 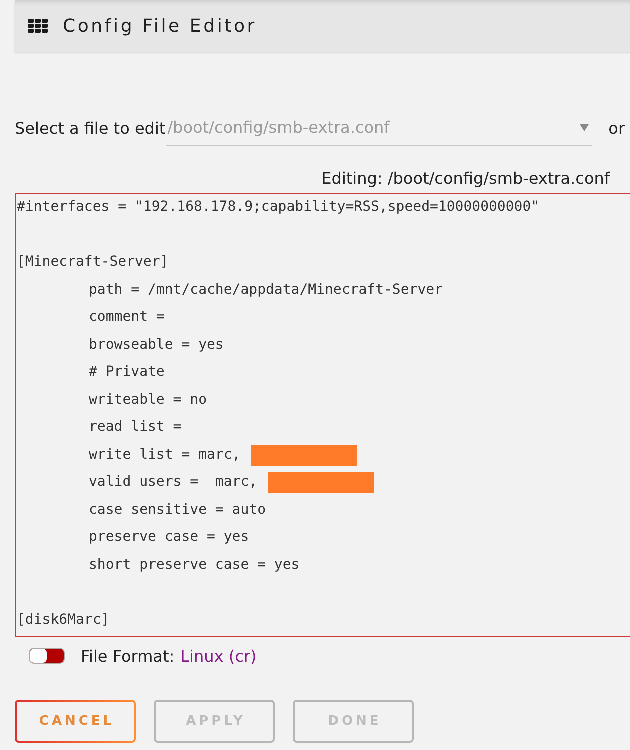 What do you see at coordinates (127, 317) in the screenshot?
I see `code-line: comment =` at bounding box center [127, 317].